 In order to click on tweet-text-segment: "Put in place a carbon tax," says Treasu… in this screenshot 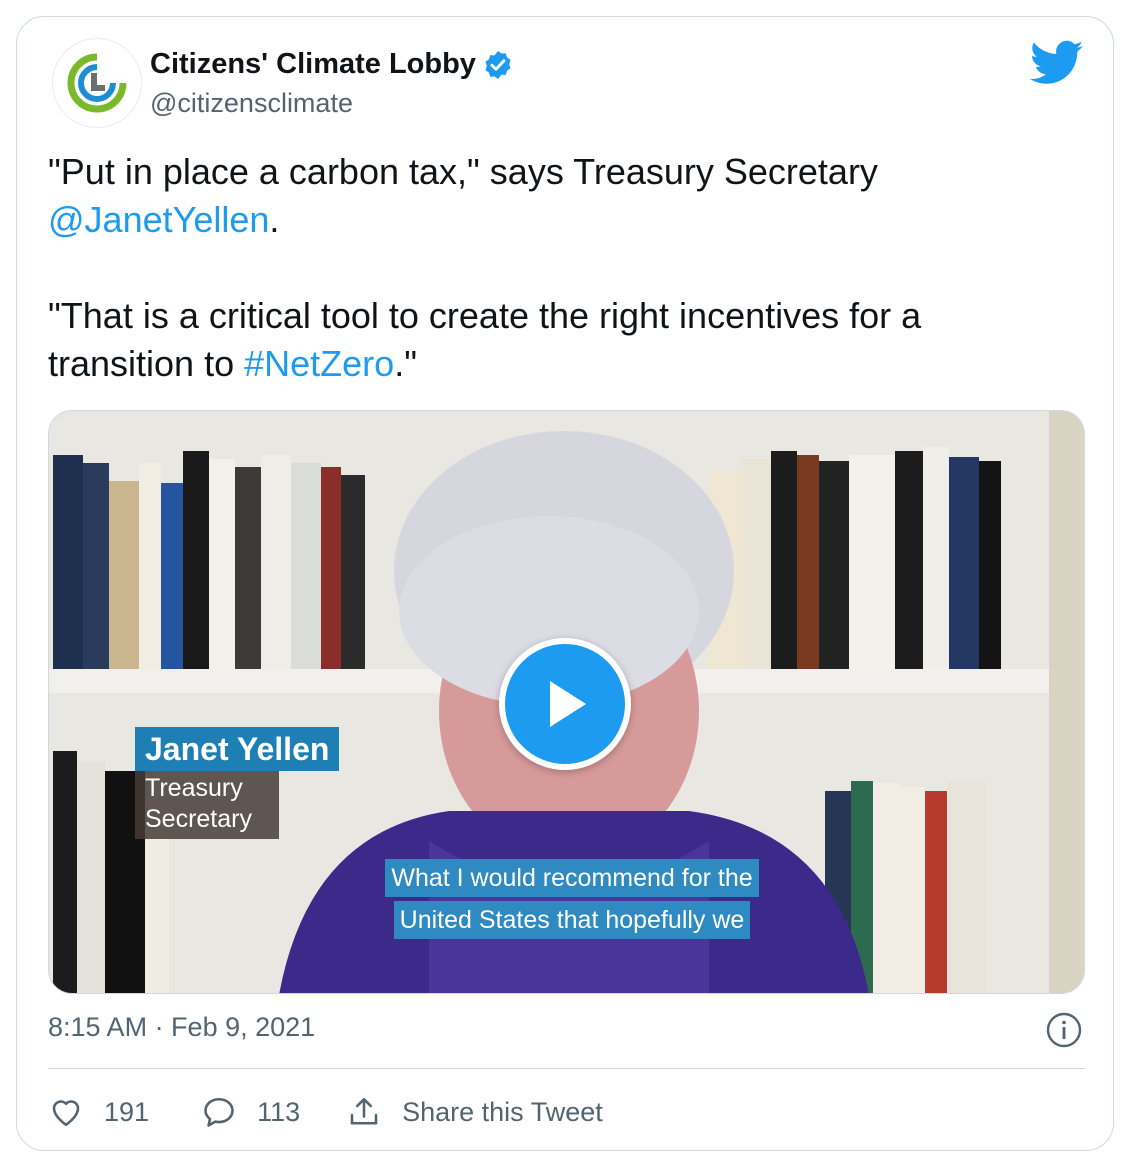, I will do `click(463, 171)`.